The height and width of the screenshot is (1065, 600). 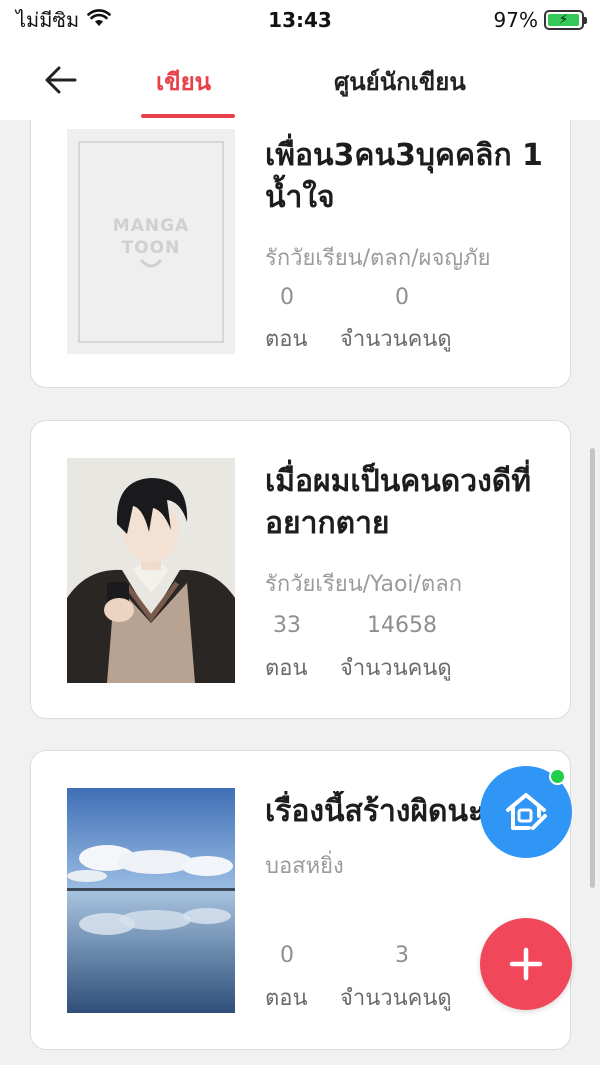 What do you see at coordinates (300, 80) in the screenshot?
I see `top-nav: เขียน ศูนย์นักเขียน` at bounding box center [300, 80].